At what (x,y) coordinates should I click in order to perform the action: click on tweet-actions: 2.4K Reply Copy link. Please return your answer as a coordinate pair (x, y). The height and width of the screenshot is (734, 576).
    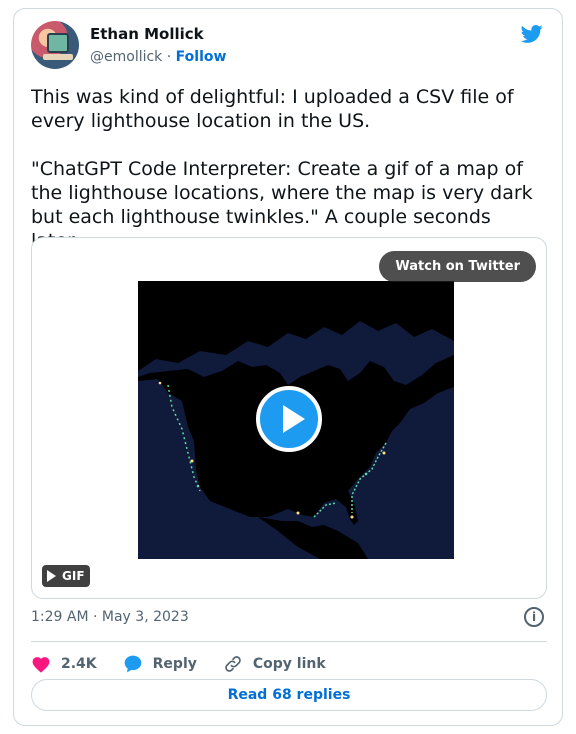
    Looking at the image, I should click on (191, 664).